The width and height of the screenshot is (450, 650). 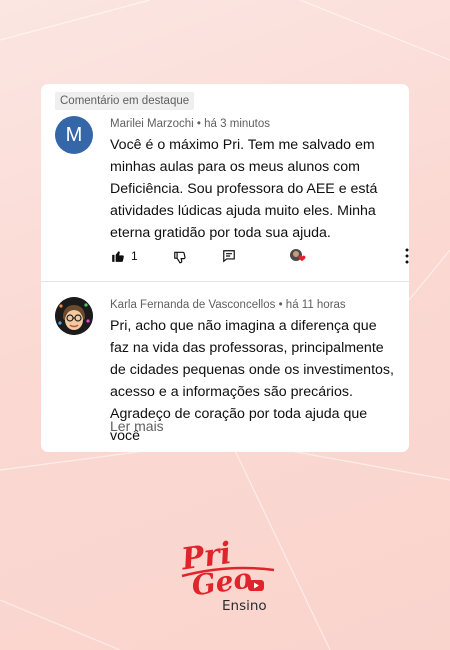 What do you see at coordinates (407, 258) in the screenshot?
I see `more-icon` at bounding box center [407, 258].